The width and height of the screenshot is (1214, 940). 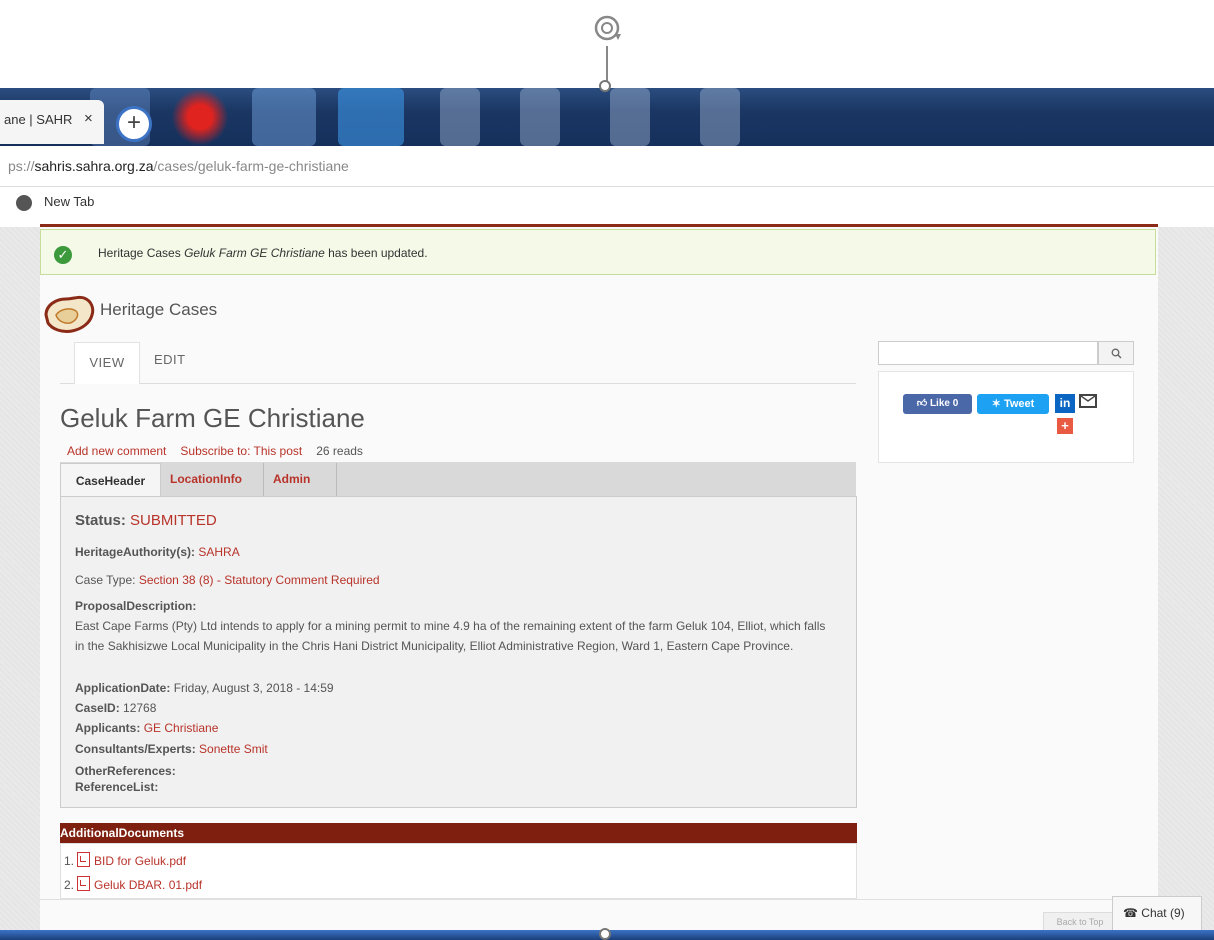 I want to click on document-link: BID for Geluk.pdf, so click(x=140, y=861).